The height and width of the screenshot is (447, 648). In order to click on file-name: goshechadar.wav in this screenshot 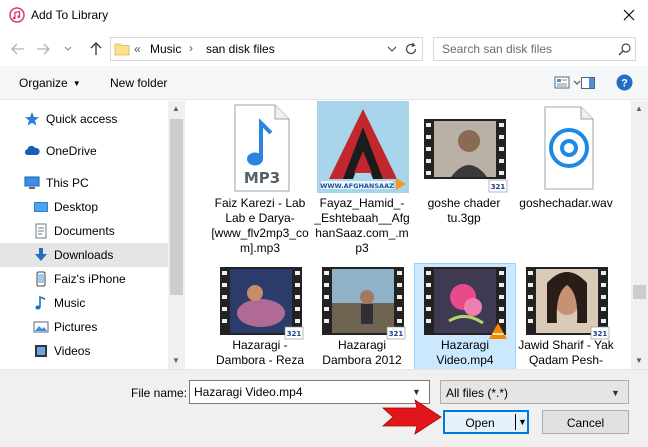, I will do `click(566, 203)`.